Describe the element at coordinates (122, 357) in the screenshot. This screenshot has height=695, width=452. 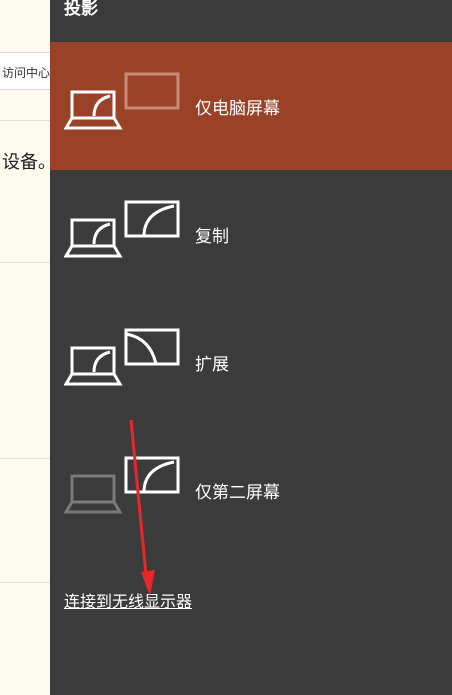
I see `extend-icon` at that location.